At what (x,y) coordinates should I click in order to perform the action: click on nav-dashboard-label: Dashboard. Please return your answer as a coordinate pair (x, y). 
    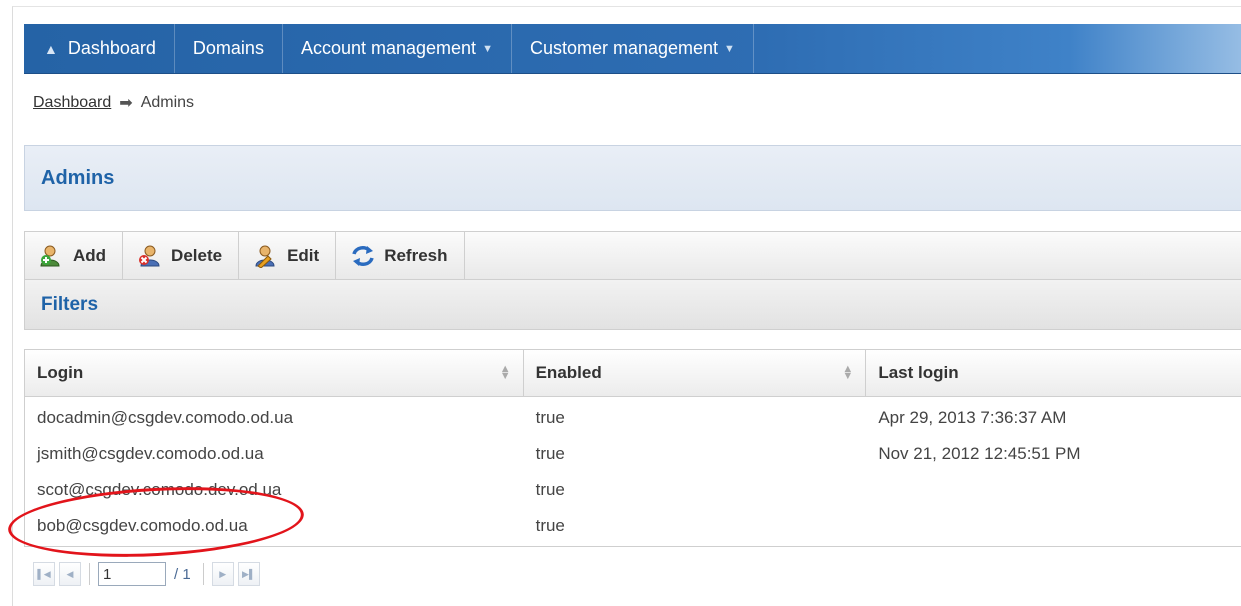
    Looking at the image, I should click on (111, 48).